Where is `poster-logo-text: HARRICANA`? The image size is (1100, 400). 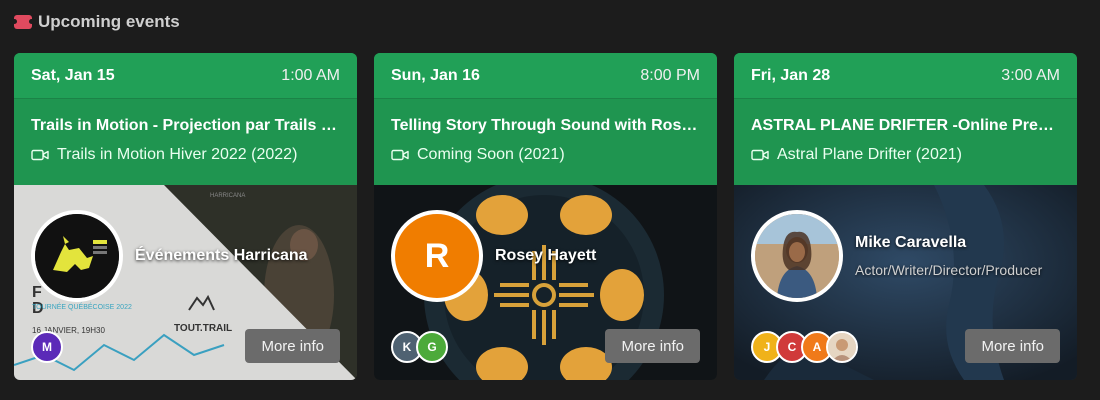 poster-logo-text: HARRICANA is located at coordinates (227, 196).